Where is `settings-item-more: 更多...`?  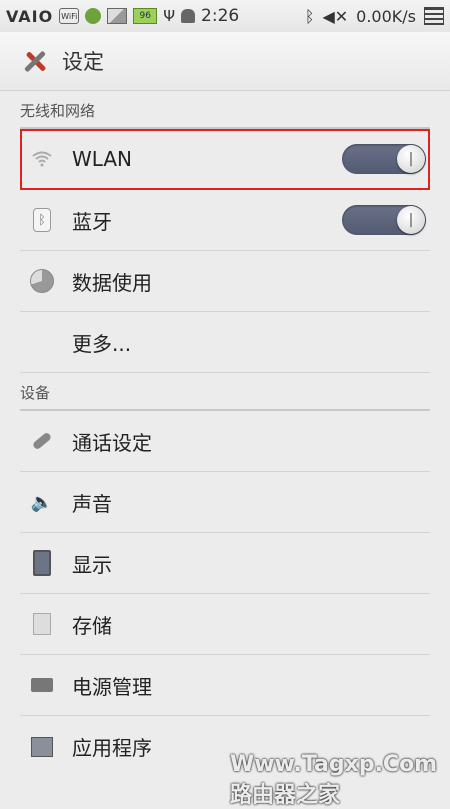 settings-item-more: 更多... is located at coordinates (225, 342).